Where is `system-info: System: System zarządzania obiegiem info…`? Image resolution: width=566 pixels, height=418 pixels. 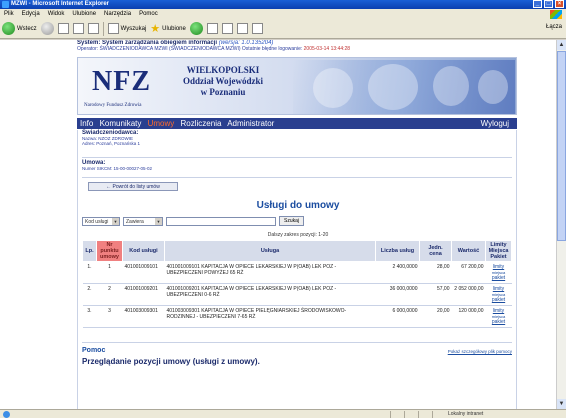
system-info: System: System zarządzania obiegiem info… is located at coordinates (213, 46).